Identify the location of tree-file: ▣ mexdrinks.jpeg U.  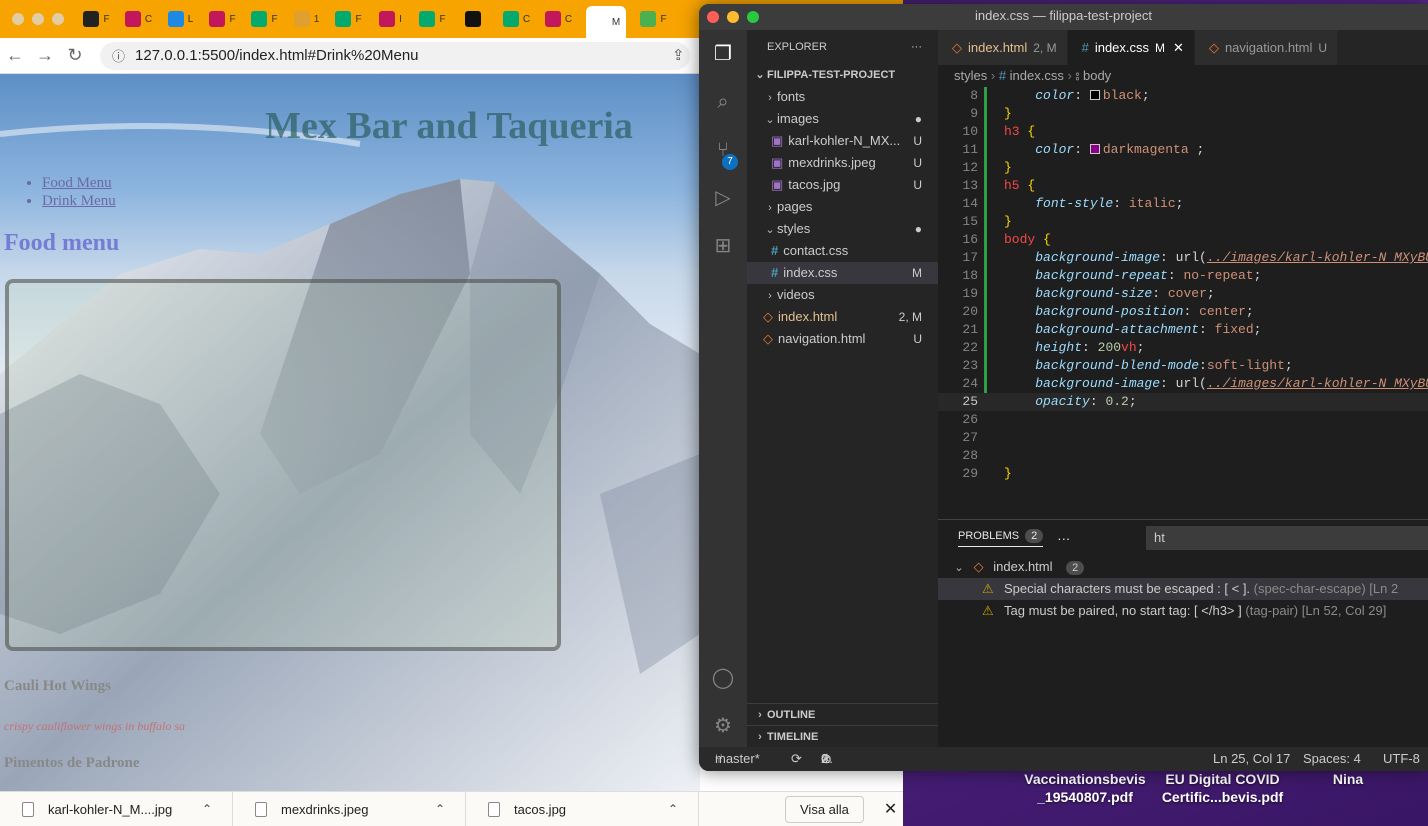
(842, 163).